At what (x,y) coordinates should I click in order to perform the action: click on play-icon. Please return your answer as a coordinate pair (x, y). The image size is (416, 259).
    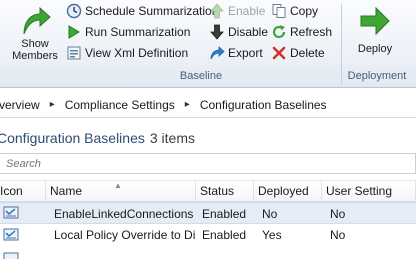
    Looking at the image, I should click on (74, 32).